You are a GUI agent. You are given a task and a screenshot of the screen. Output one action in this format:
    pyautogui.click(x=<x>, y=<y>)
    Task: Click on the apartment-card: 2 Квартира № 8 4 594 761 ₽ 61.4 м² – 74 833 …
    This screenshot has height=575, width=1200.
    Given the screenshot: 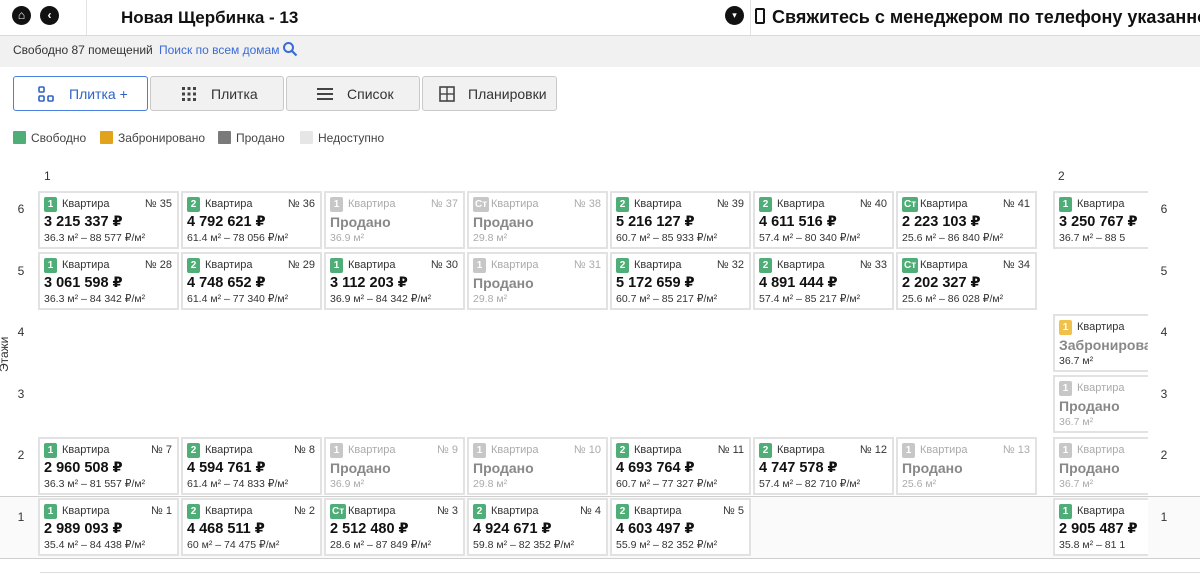 What is the action you would take?
    pyautogui.click(x=251, y=466)
    